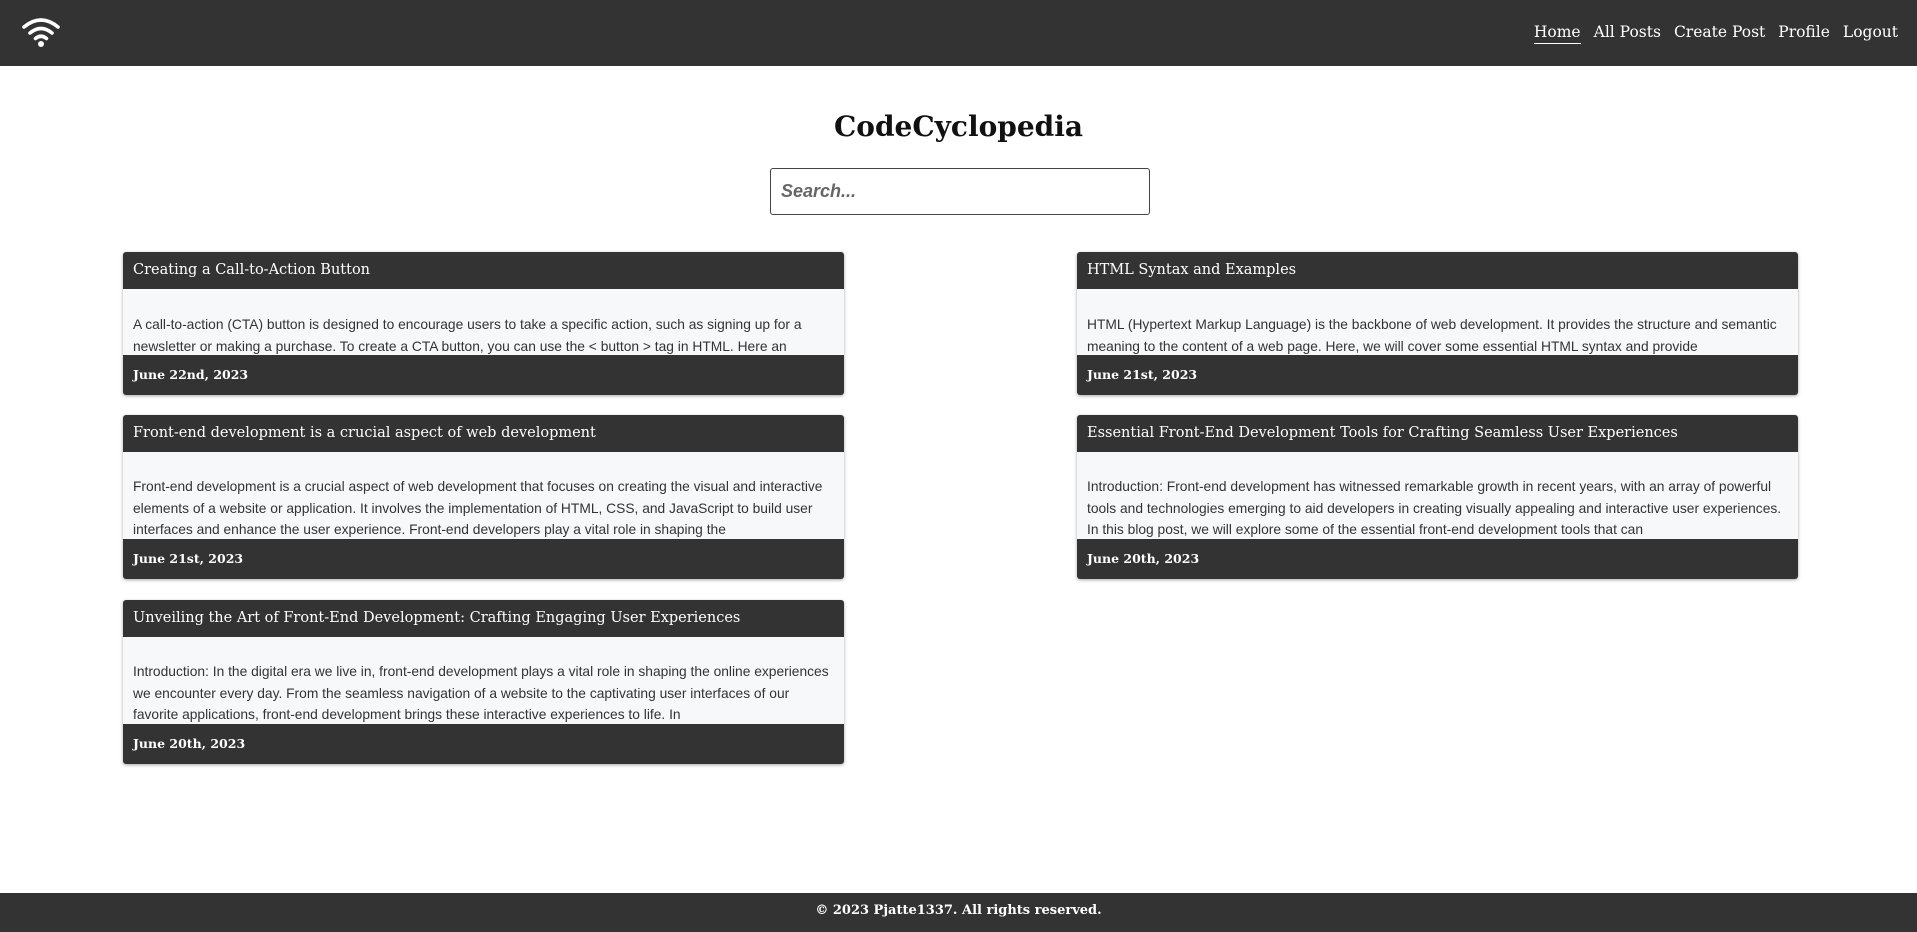  What do you see at coordinates (958, 126) in the screenshot?
I see `page-title: CodeCyclopedia` at bounding box center [958, 126].